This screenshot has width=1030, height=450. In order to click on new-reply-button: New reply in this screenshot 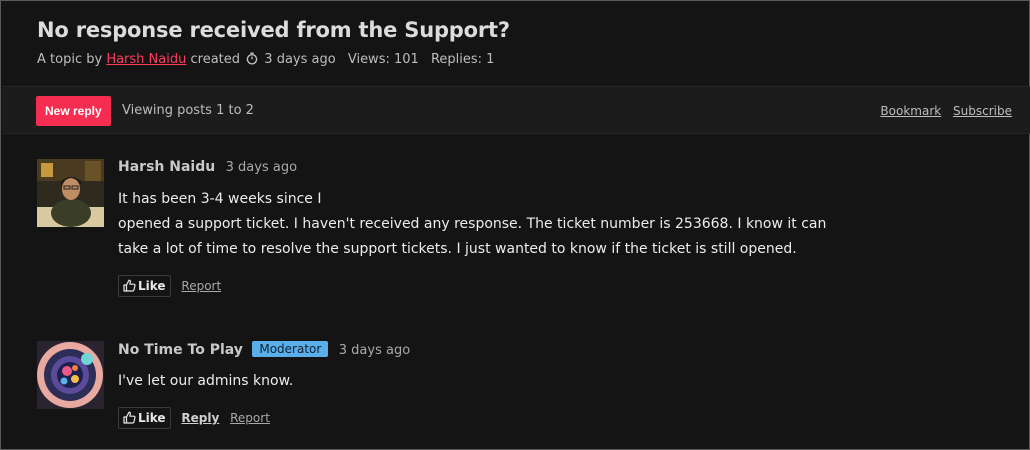, I will do `click(73, 111)`.